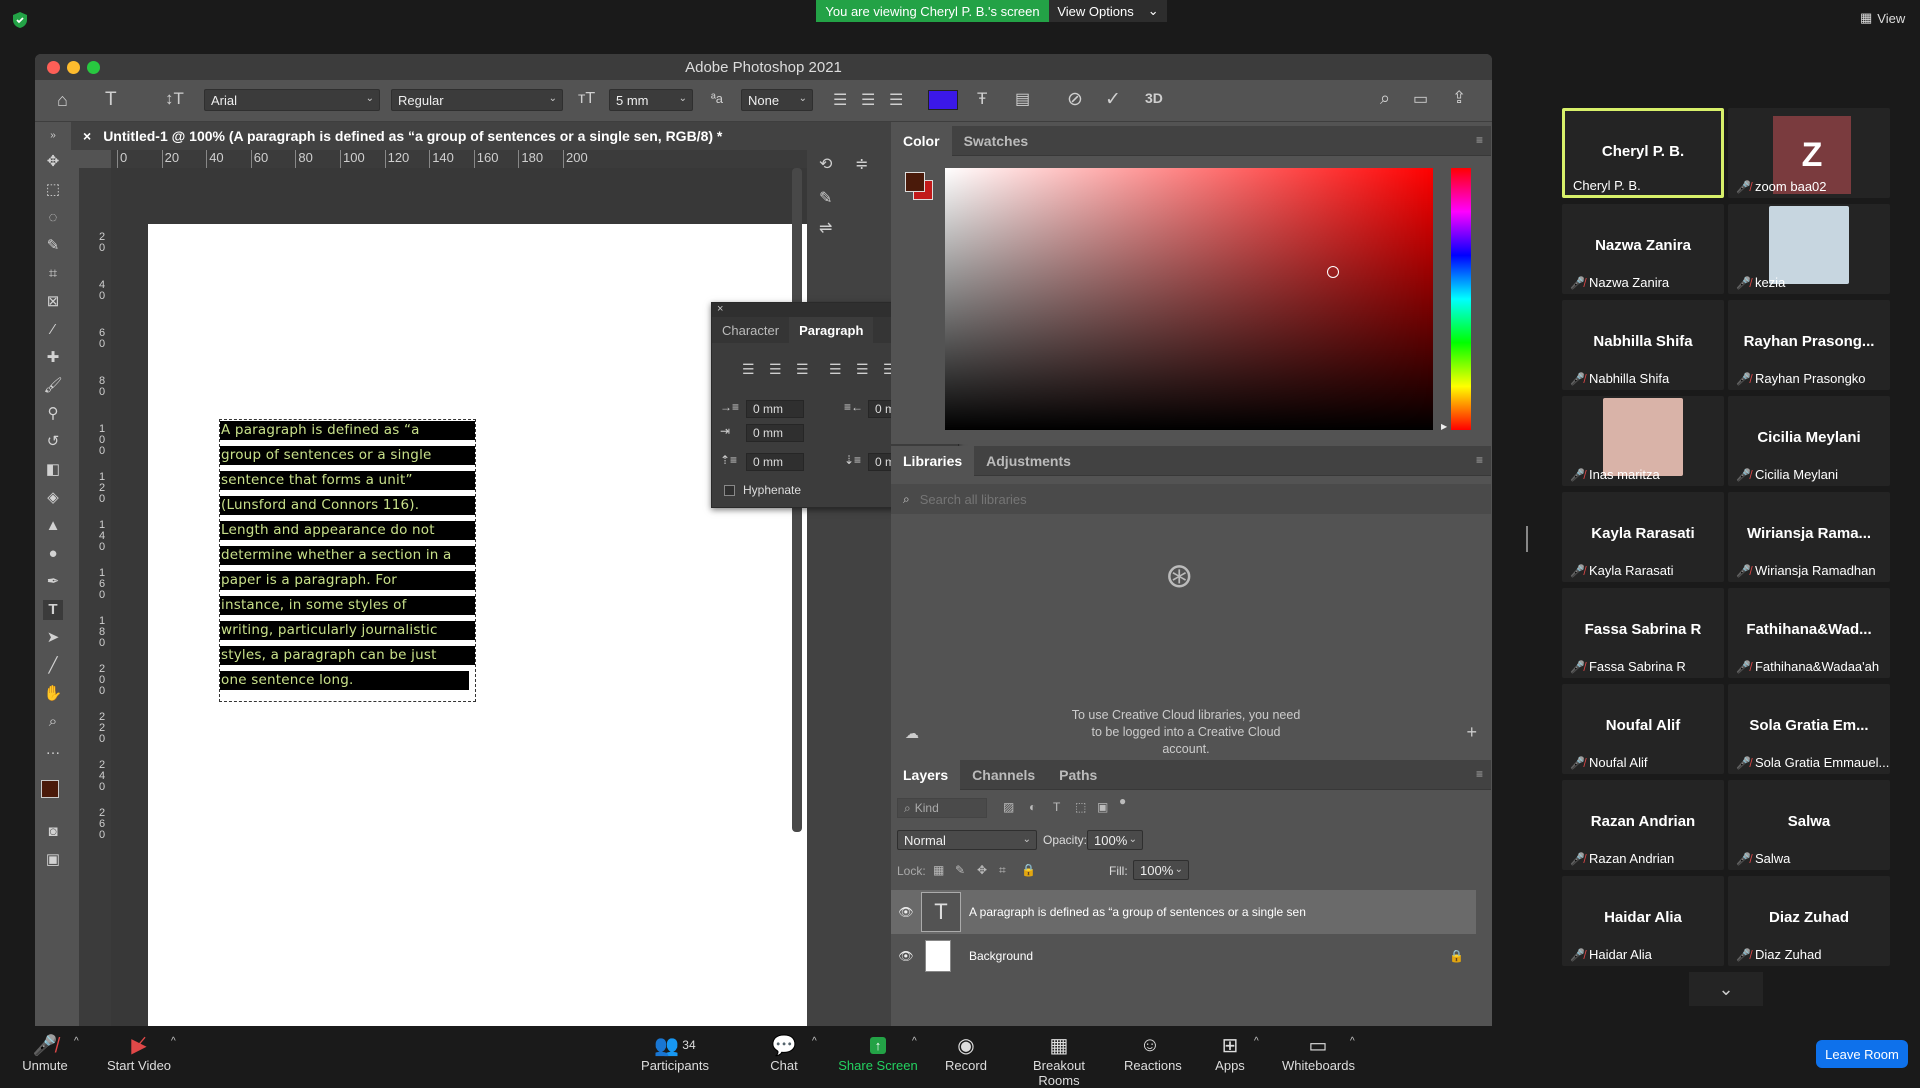 The width and height of the screenshot is (1920, 1088). What do you see at coordinates (1461, 299) in the screenshot?
I see `hue-slider` at bounding box center [1461, 299].